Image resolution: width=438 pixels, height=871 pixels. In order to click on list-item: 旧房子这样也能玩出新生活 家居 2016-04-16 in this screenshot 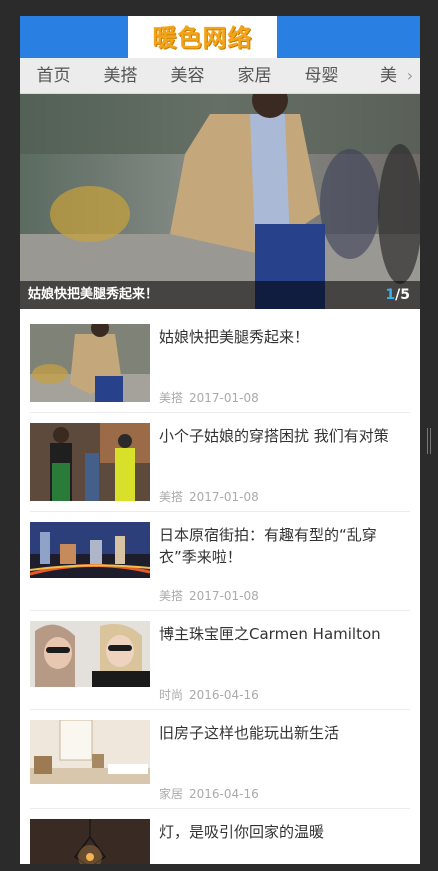, I will do `click(220, 759)`.